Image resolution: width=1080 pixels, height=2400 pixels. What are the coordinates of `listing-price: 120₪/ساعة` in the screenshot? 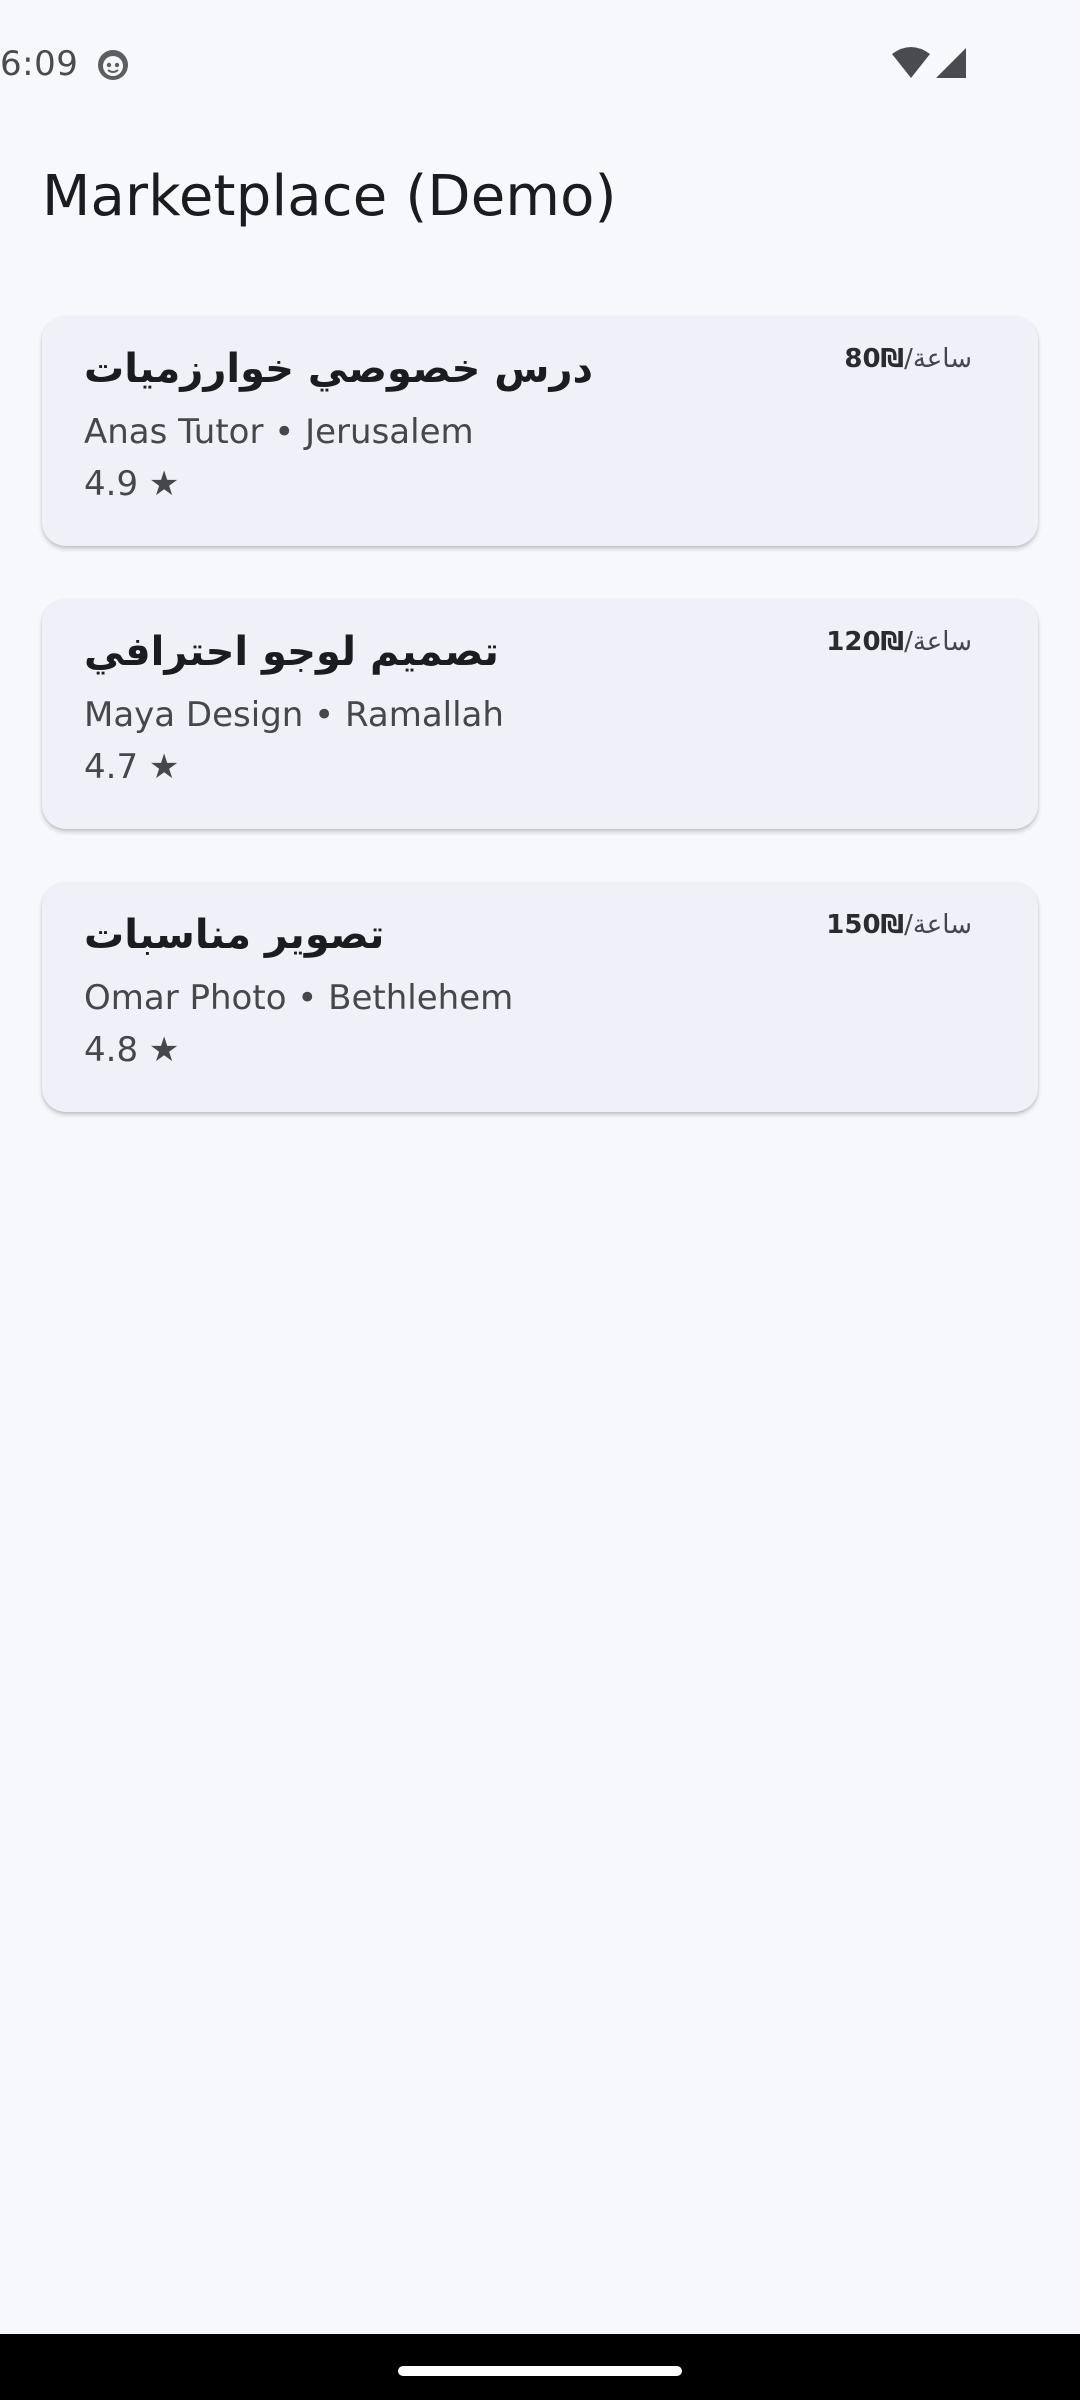 It's located at (899, 642).